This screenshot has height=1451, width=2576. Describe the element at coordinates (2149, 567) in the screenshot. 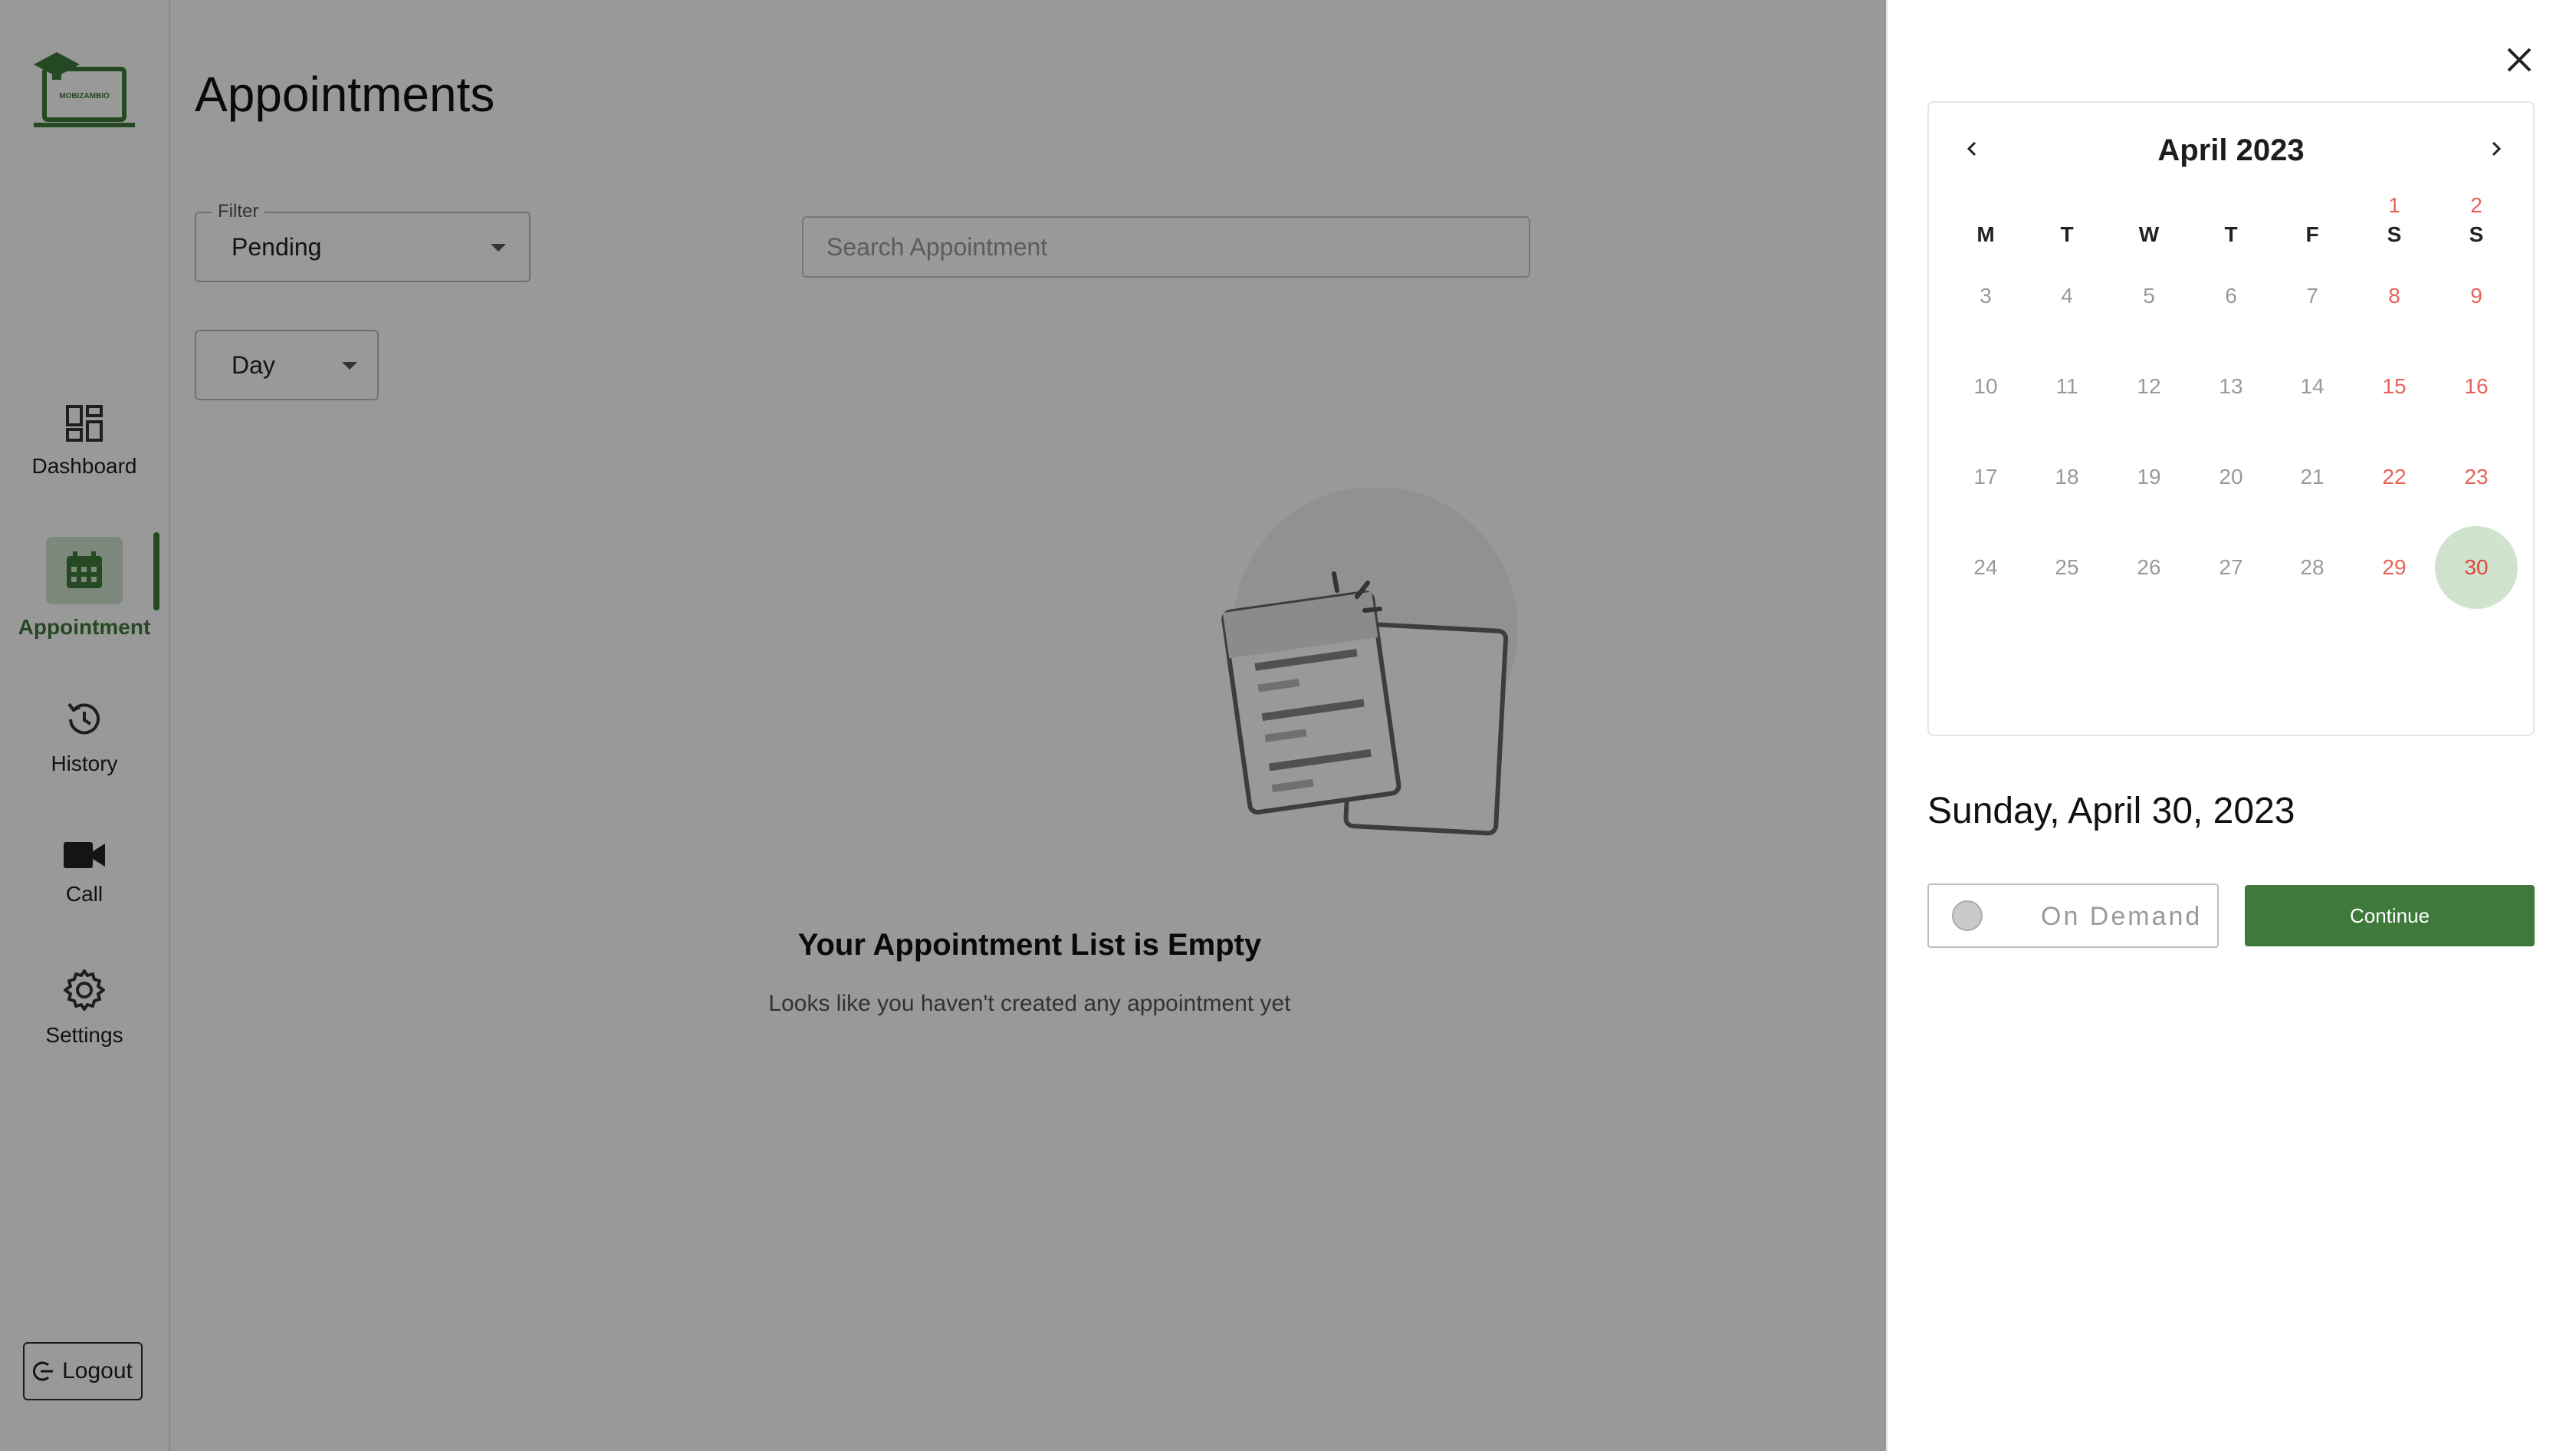

I see `calendar-day: 26` at that location.